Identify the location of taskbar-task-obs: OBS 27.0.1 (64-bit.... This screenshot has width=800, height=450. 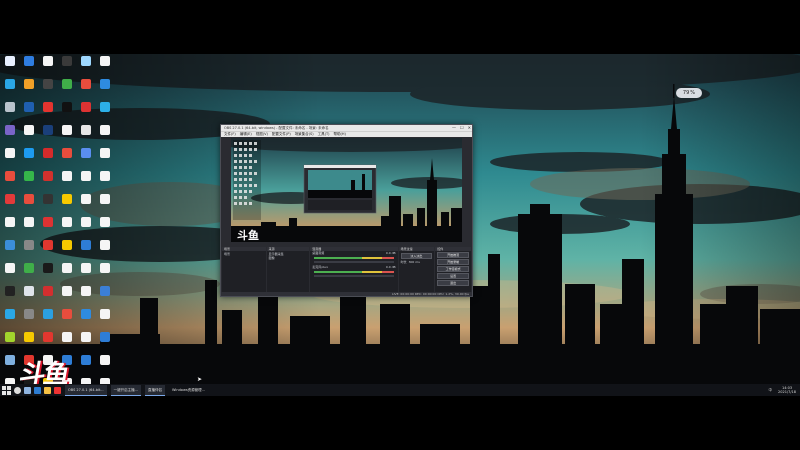
(86, 390).